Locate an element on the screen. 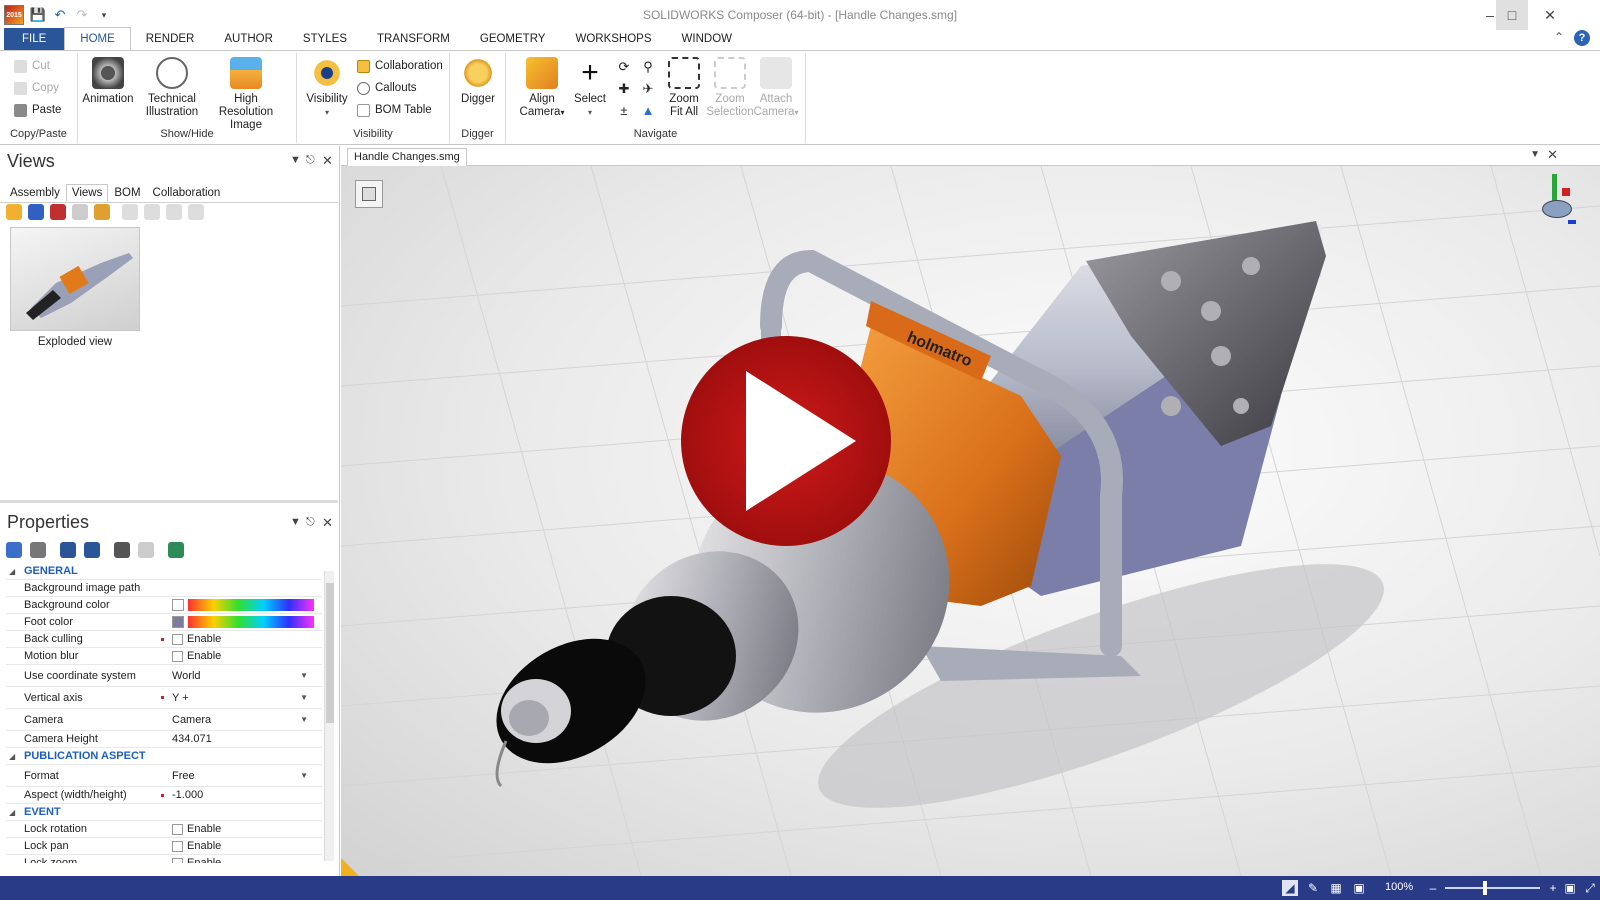 Image resolution: width=1600 pixels, height=900 pixels. panel-splitter is located at coordinates (169, 501).